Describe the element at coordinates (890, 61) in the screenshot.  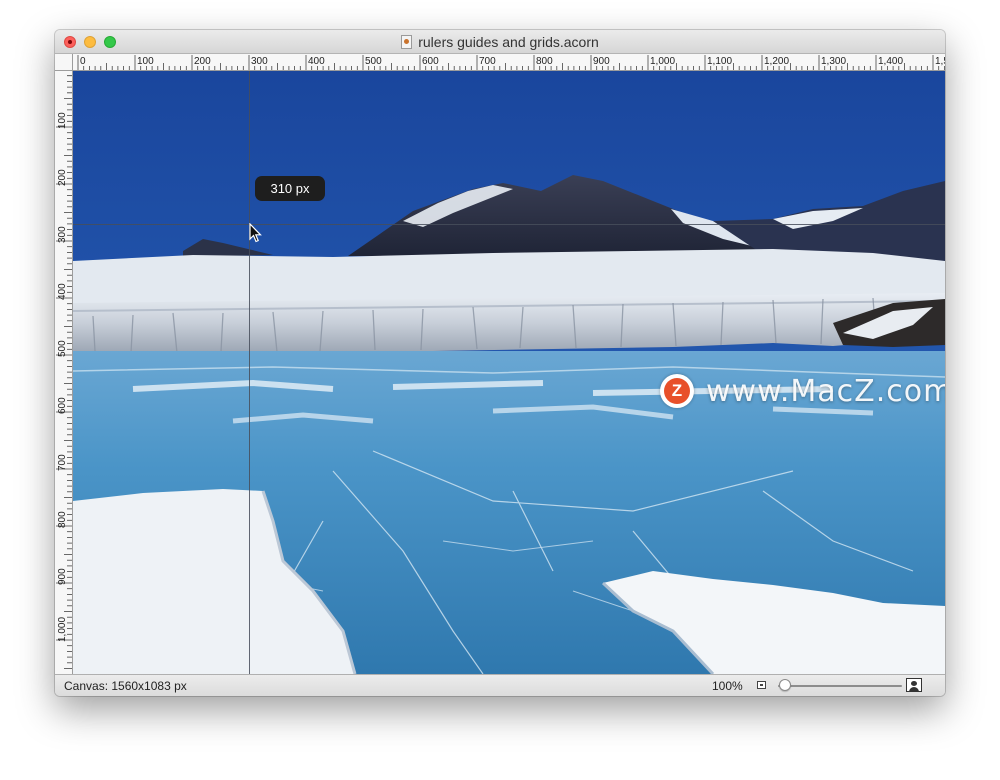
I see `horizontal-ruler-label: 1,400` at that location.